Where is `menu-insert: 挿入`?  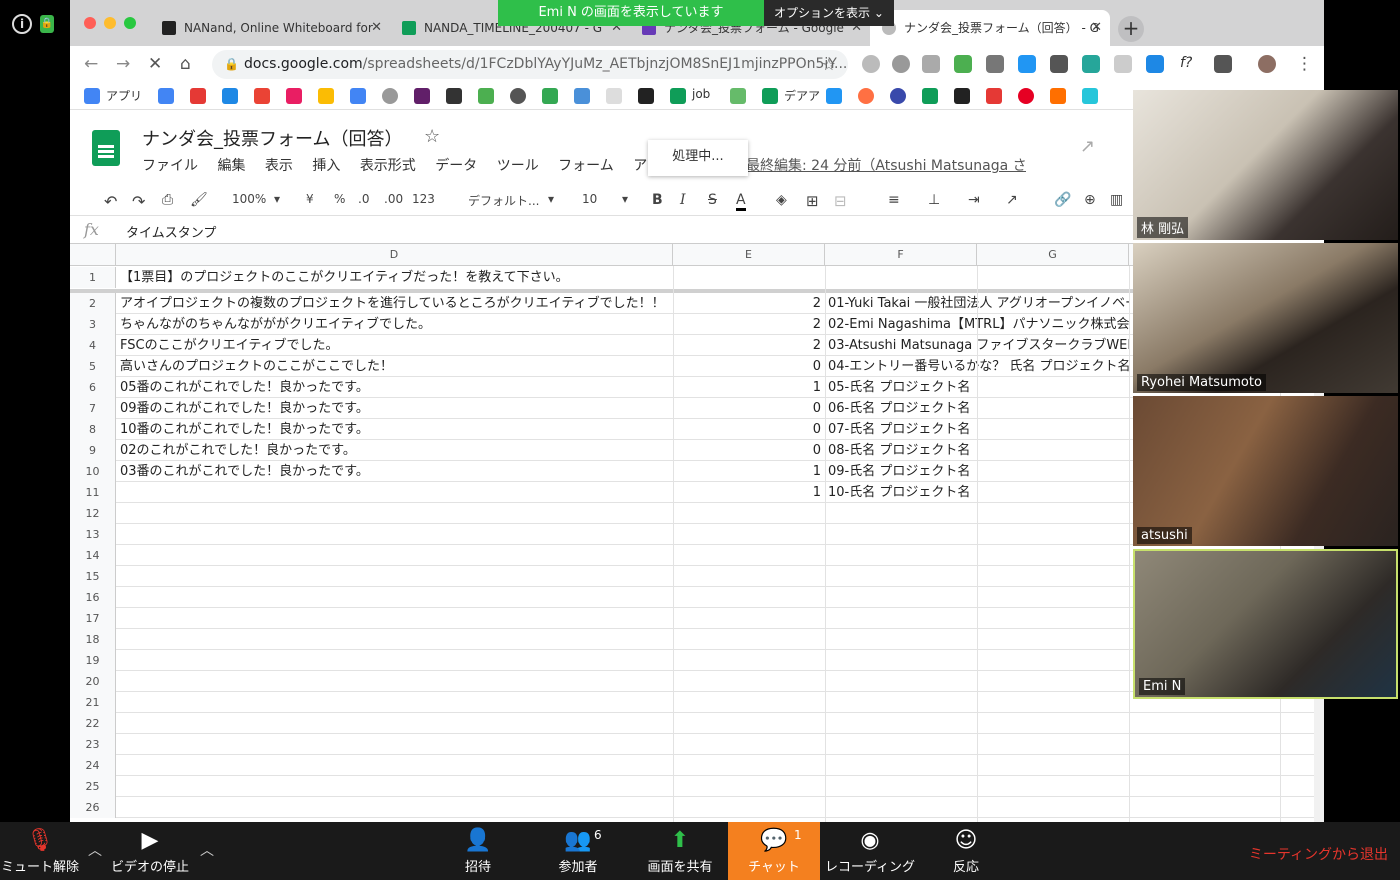 menu-insert: 挿入 is located at coordinates (326, 166).